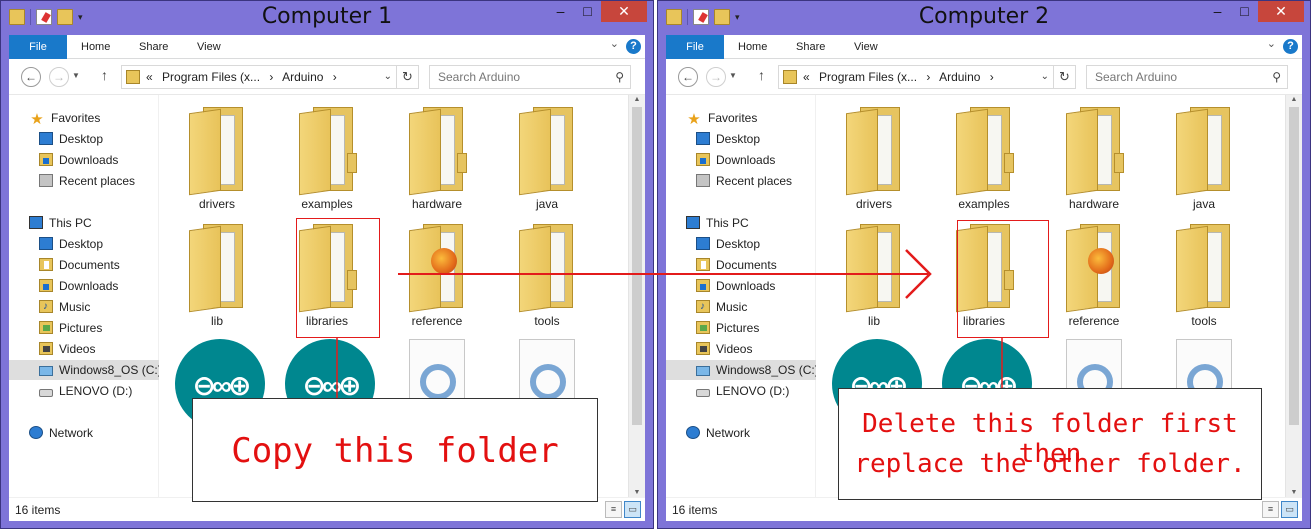 The width and height of the screenshot is (1311, 529). What do you see at coordinates (302, 77) in the screenshot?
I see `breadcrumb-arduino: Arduino` at bounding box center [302, 77].